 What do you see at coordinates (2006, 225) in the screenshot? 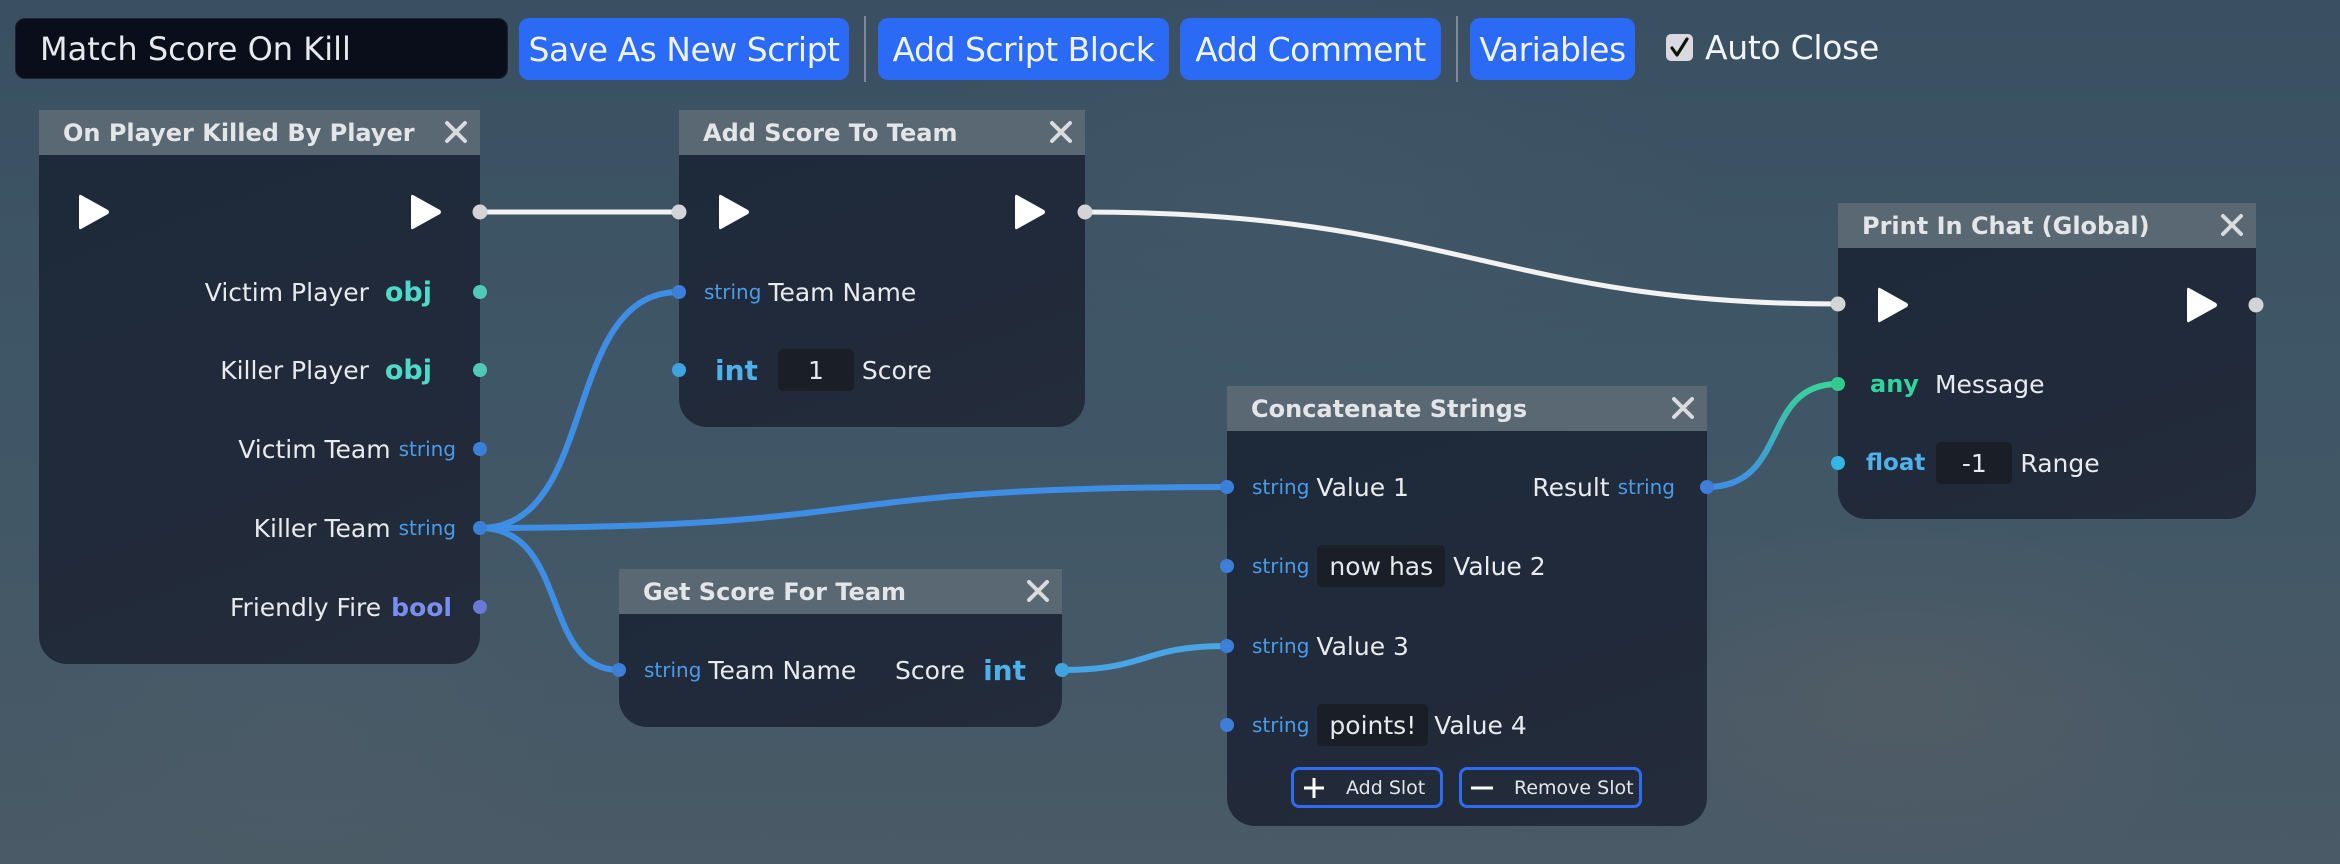
I see `node-title: Print In Chat (Global)` at bounding box center [2006, 225].